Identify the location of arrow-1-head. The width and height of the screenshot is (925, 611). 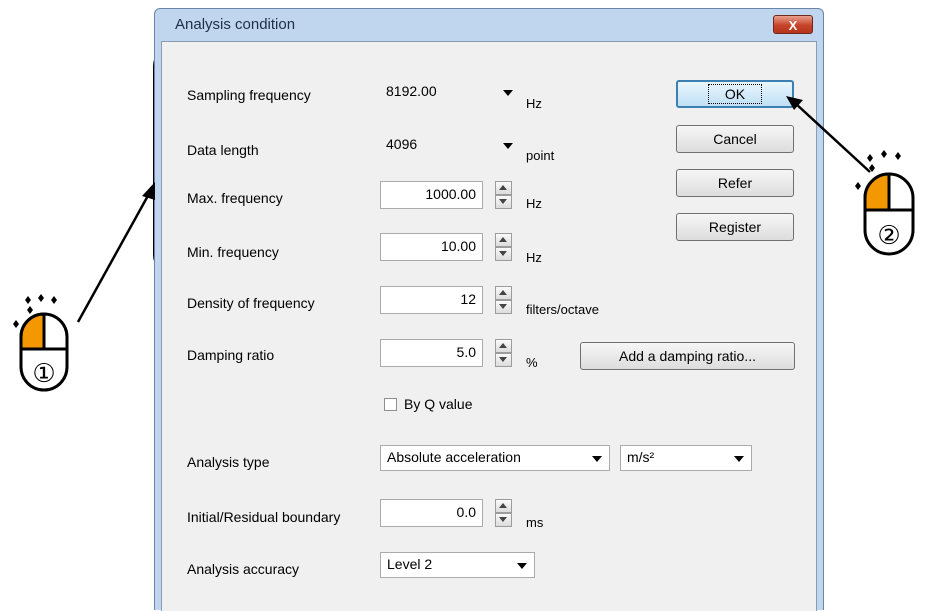
(148, 191).